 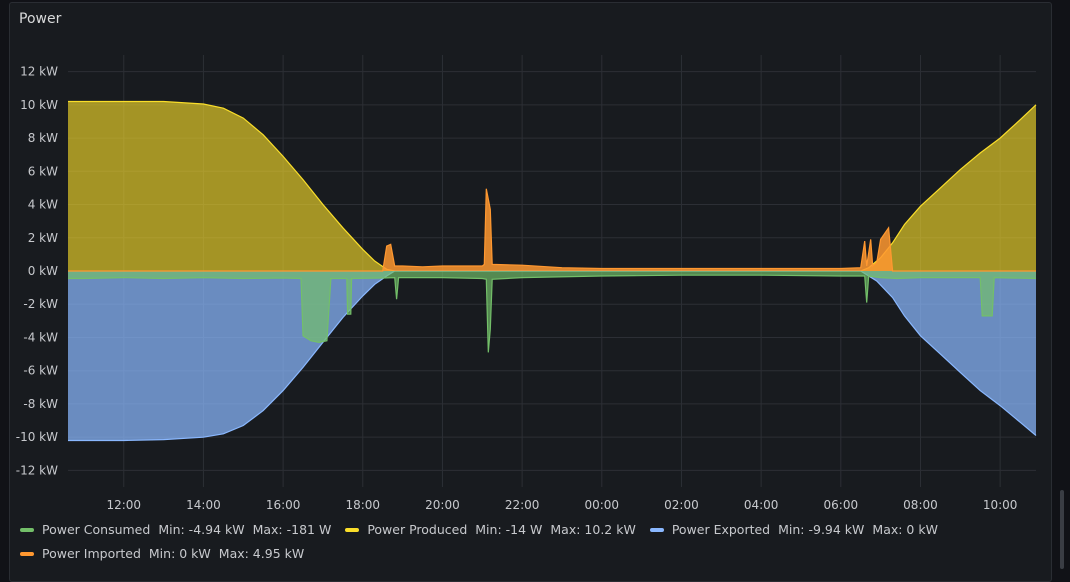 I want to click on legend-item-consumed: Power Consumed Min: -4.94 kW Max: -181 W, so click(x=175, y=530).